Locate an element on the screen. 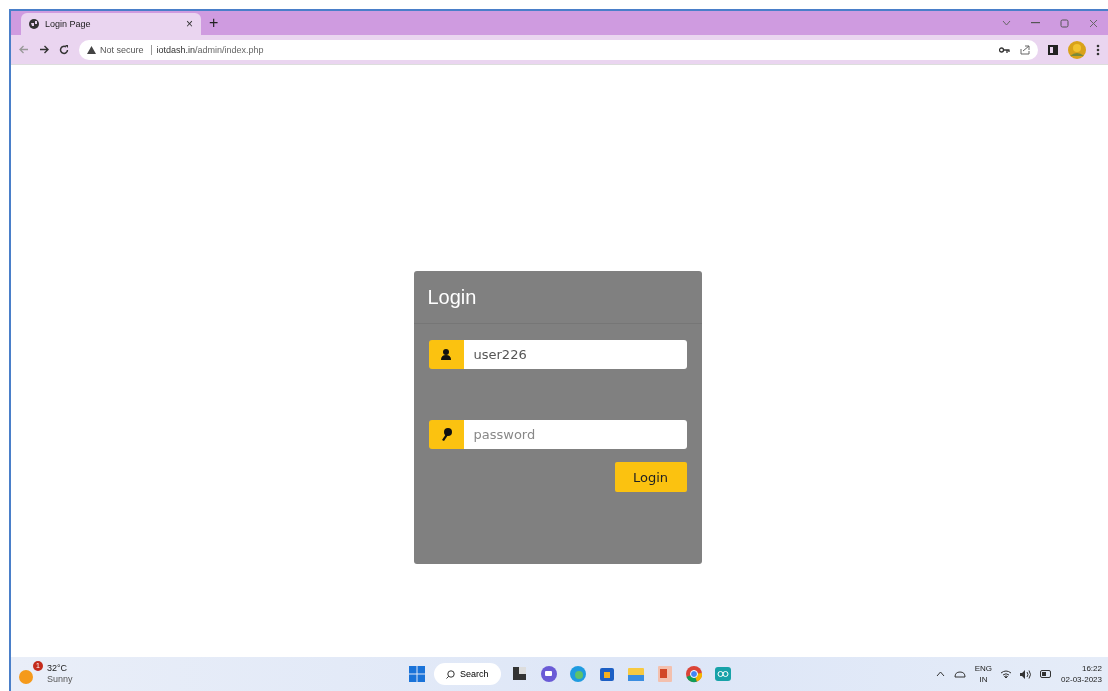 This screenshot has height=691, width=1108. clock-time: 16:22 is located at coordinates (1091, 668).